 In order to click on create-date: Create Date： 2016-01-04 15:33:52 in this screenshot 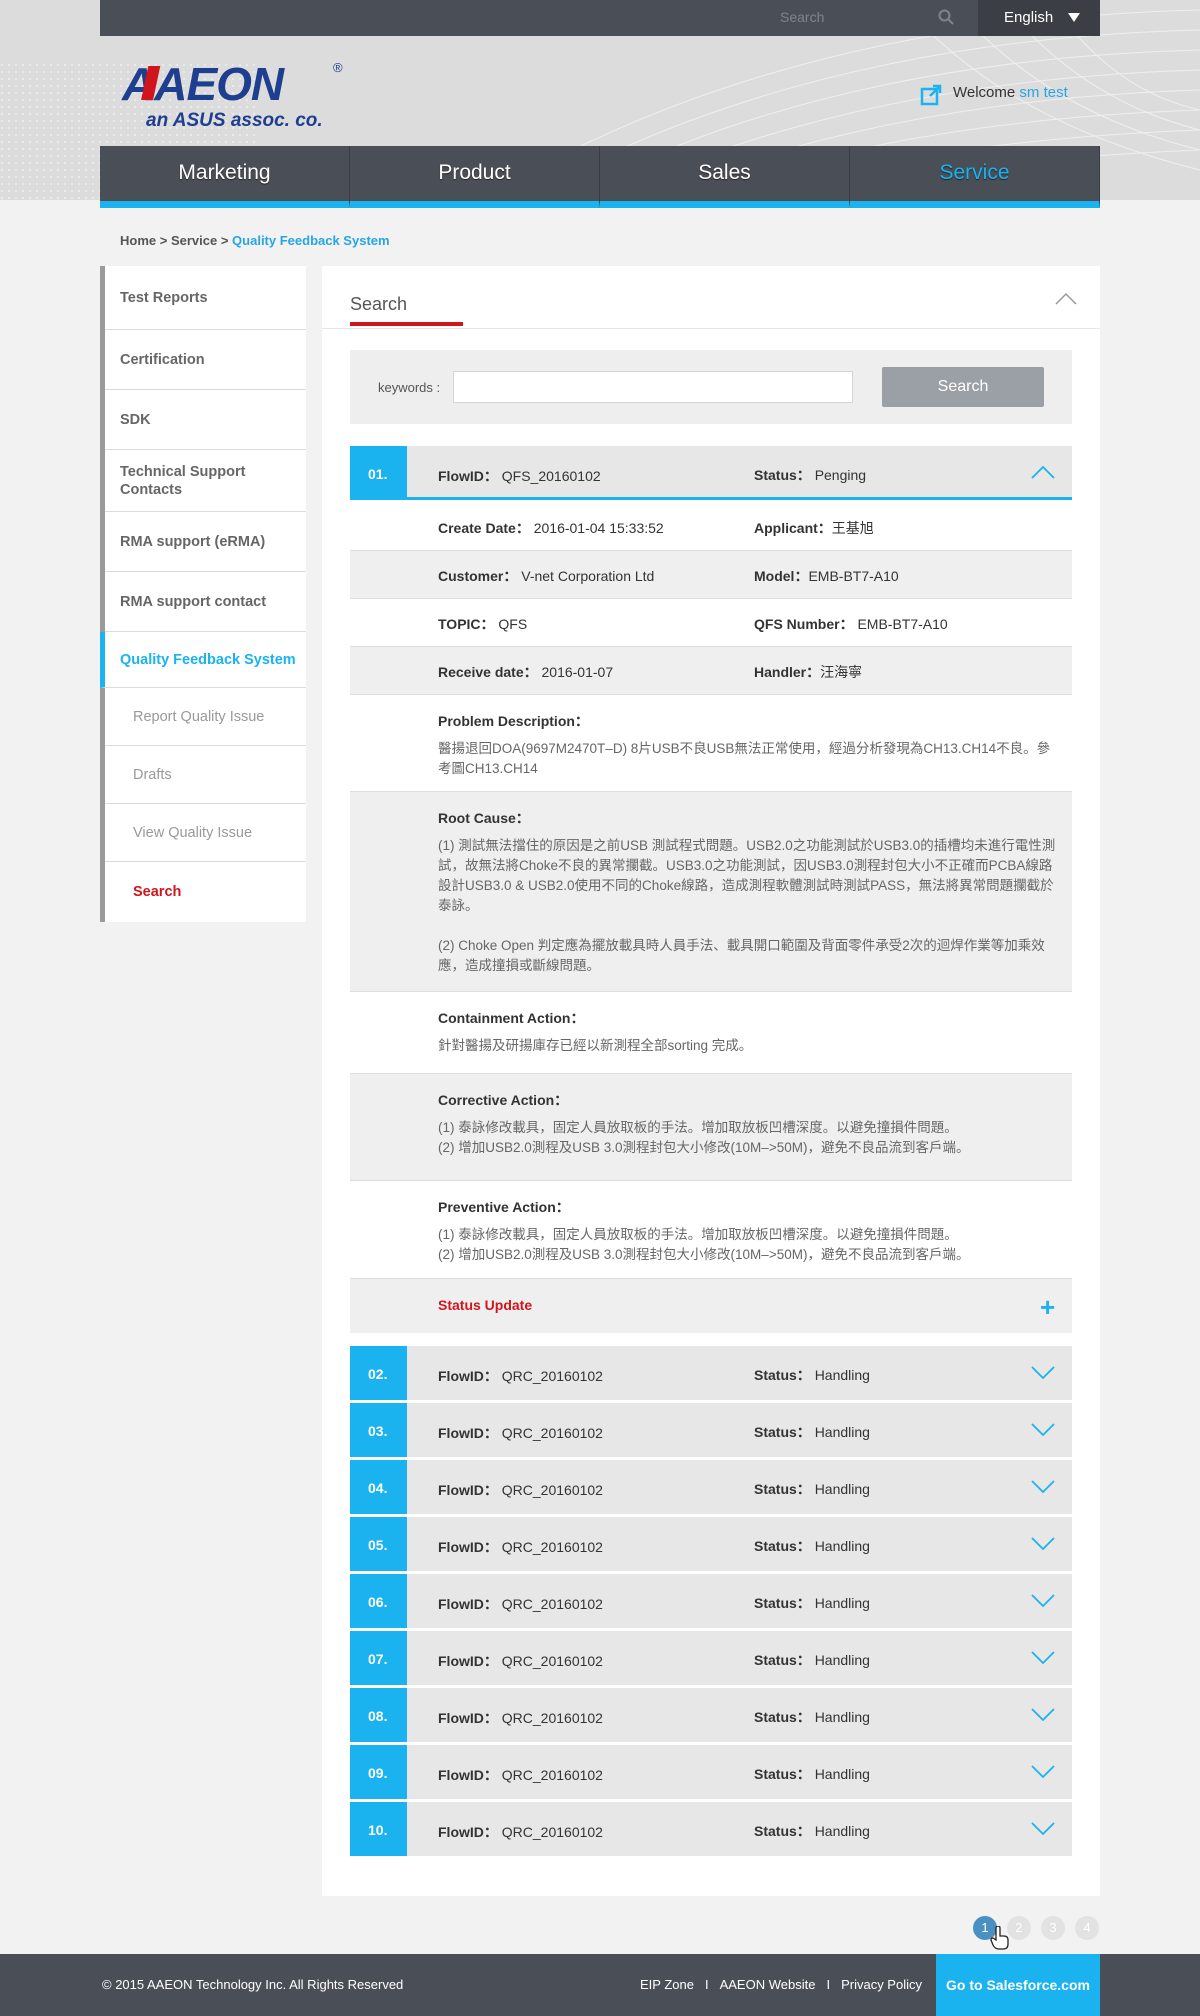, I will do `click(551, 528)`.